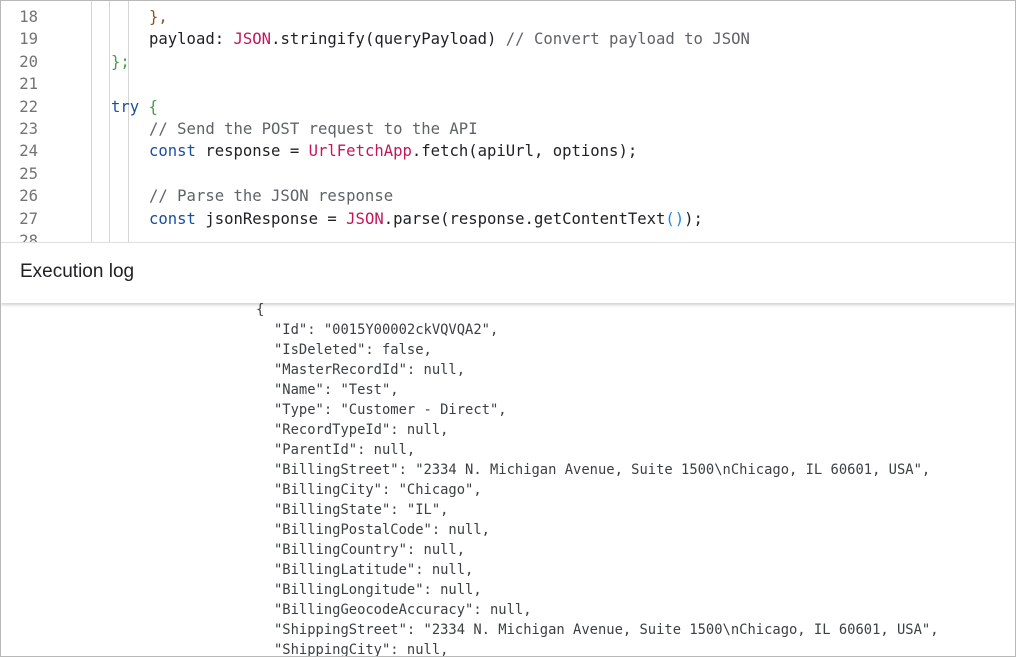 Image resolution: width=1016 pixels, height=657 pixels. I want to click on code-line: 21, so click(508, 84).